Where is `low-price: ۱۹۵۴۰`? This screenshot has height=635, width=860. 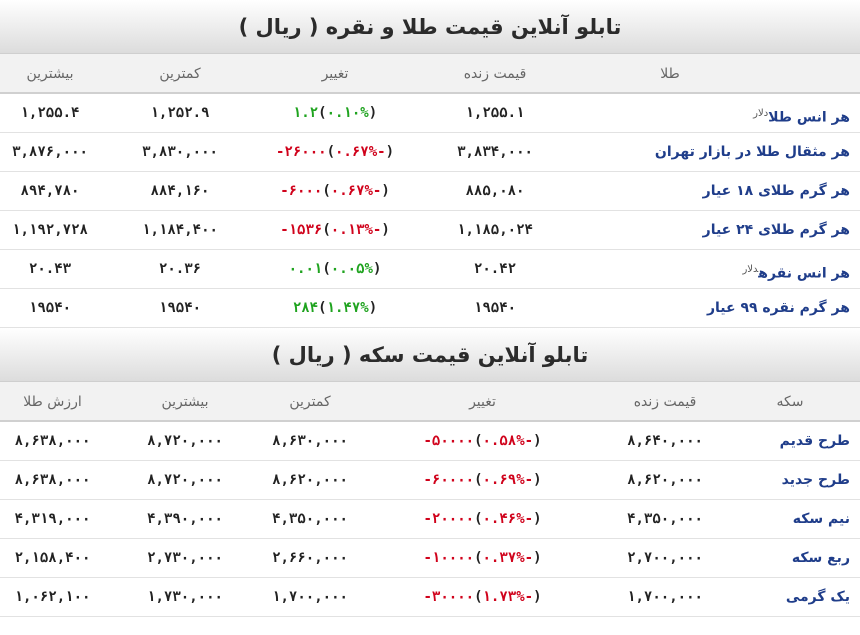 low-price: ۱۹۵۴۰ is located at coordinates (180, 308).